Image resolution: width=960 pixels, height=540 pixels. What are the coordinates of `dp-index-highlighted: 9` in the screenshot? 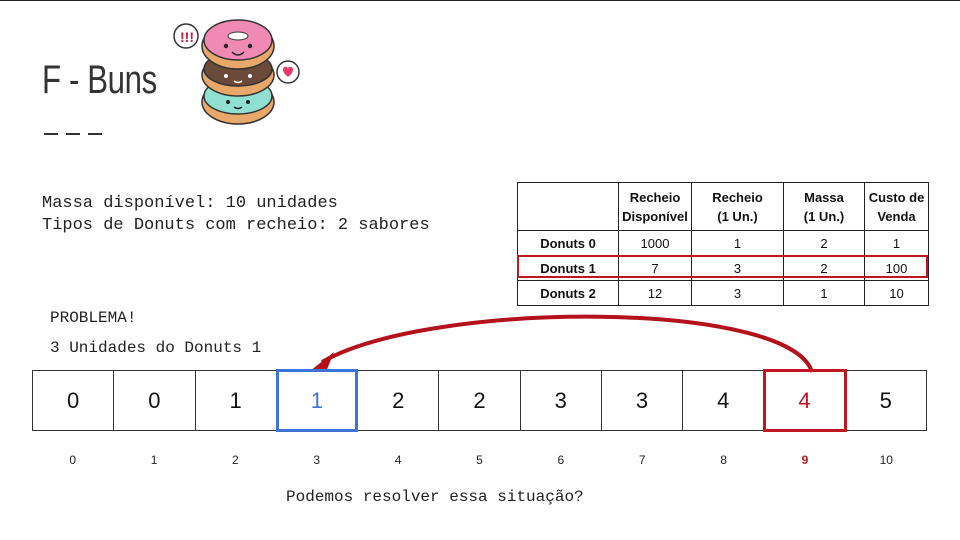 It's located at (805, 460).